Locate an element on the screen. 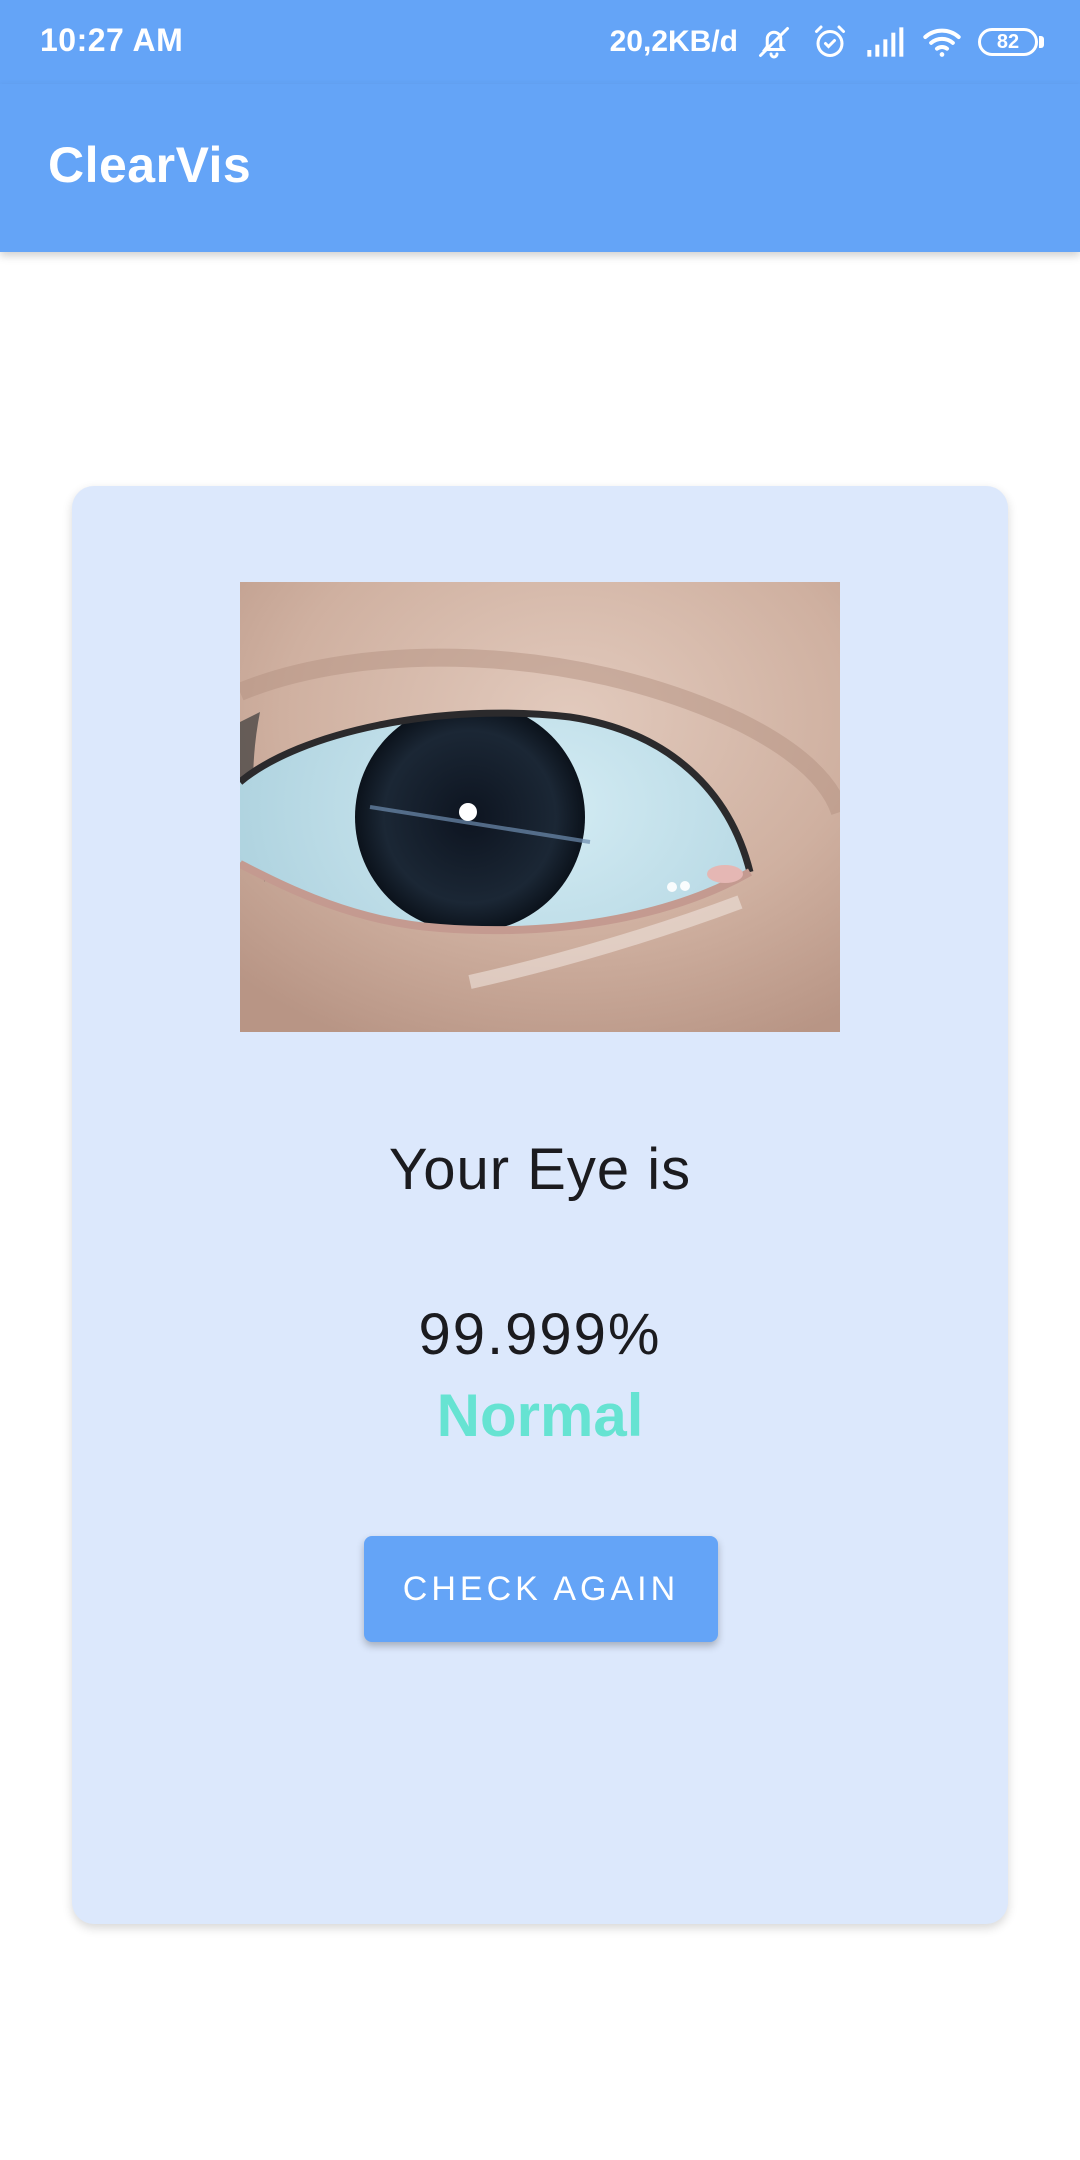  result-heading: Your Eye is is located at coordinates (540, 1169).